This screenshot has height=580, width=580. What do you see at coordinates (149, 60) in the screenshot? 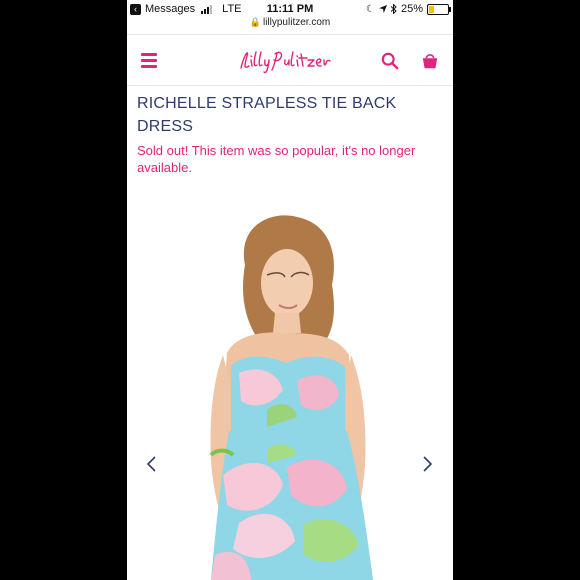
I see `hamburger-menu-icon` at bounding box center [149, 60].